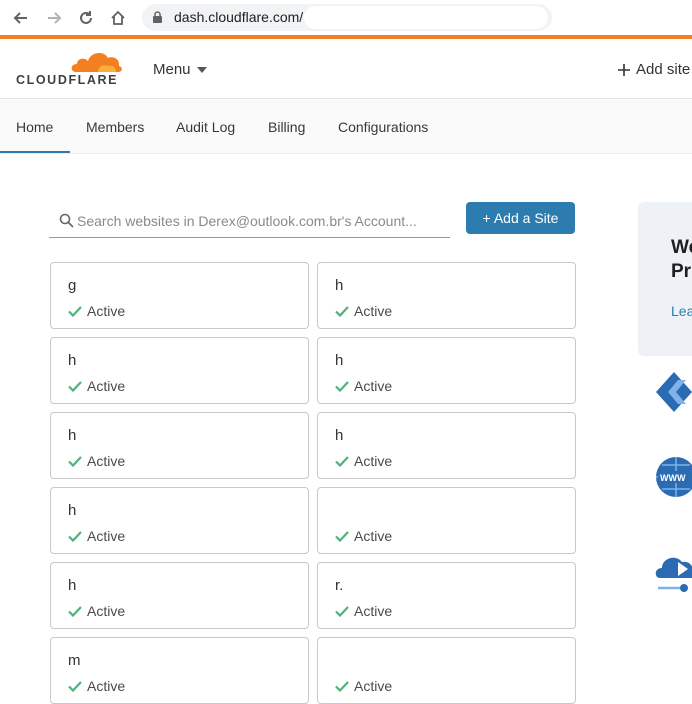  What do you see at coordinates (72, 285) in the screenshot?
I see `site-name: g` at bounding box center [72, 285].